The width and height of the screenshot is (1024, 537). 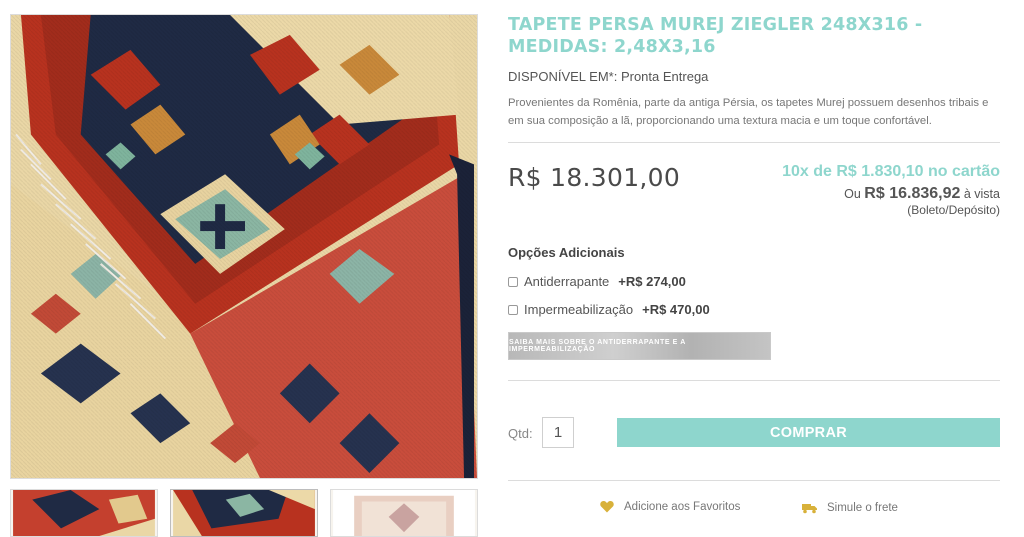 What do you see at coordinates (809, 508) in the screenshot?
I see `truck-icon` at bounding box center [809, 508].